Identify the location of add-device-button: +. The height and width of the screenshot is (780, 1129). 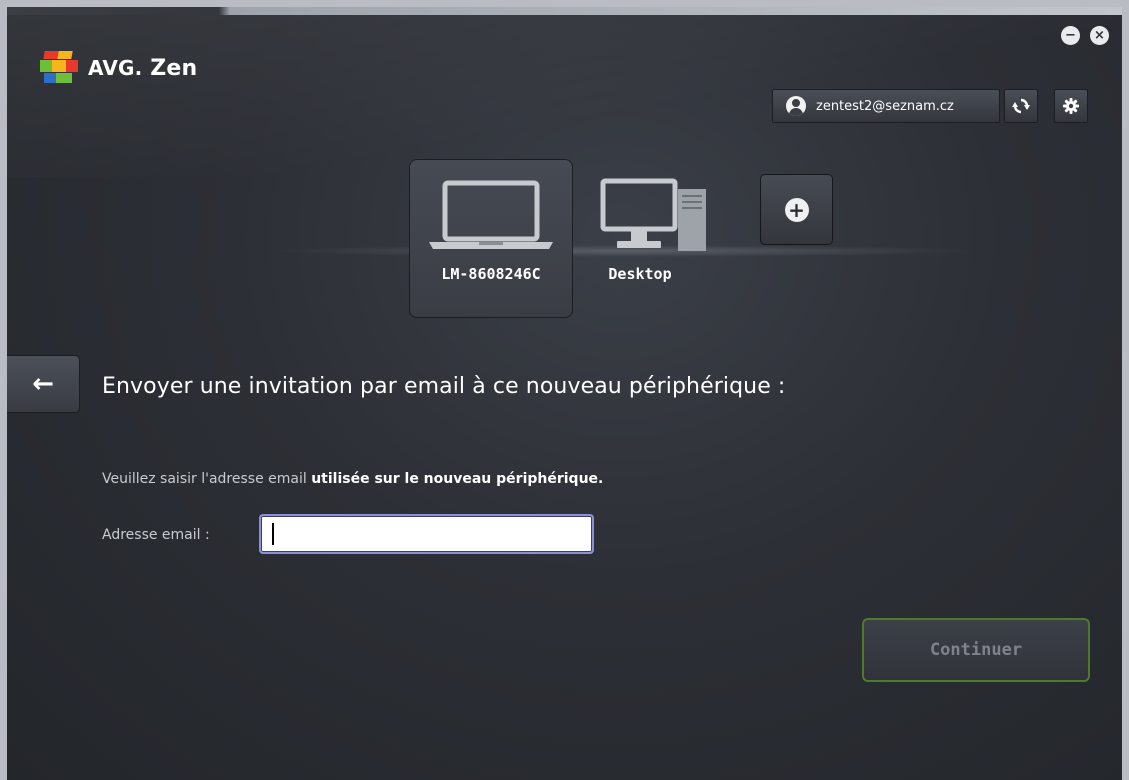
(796, 209).